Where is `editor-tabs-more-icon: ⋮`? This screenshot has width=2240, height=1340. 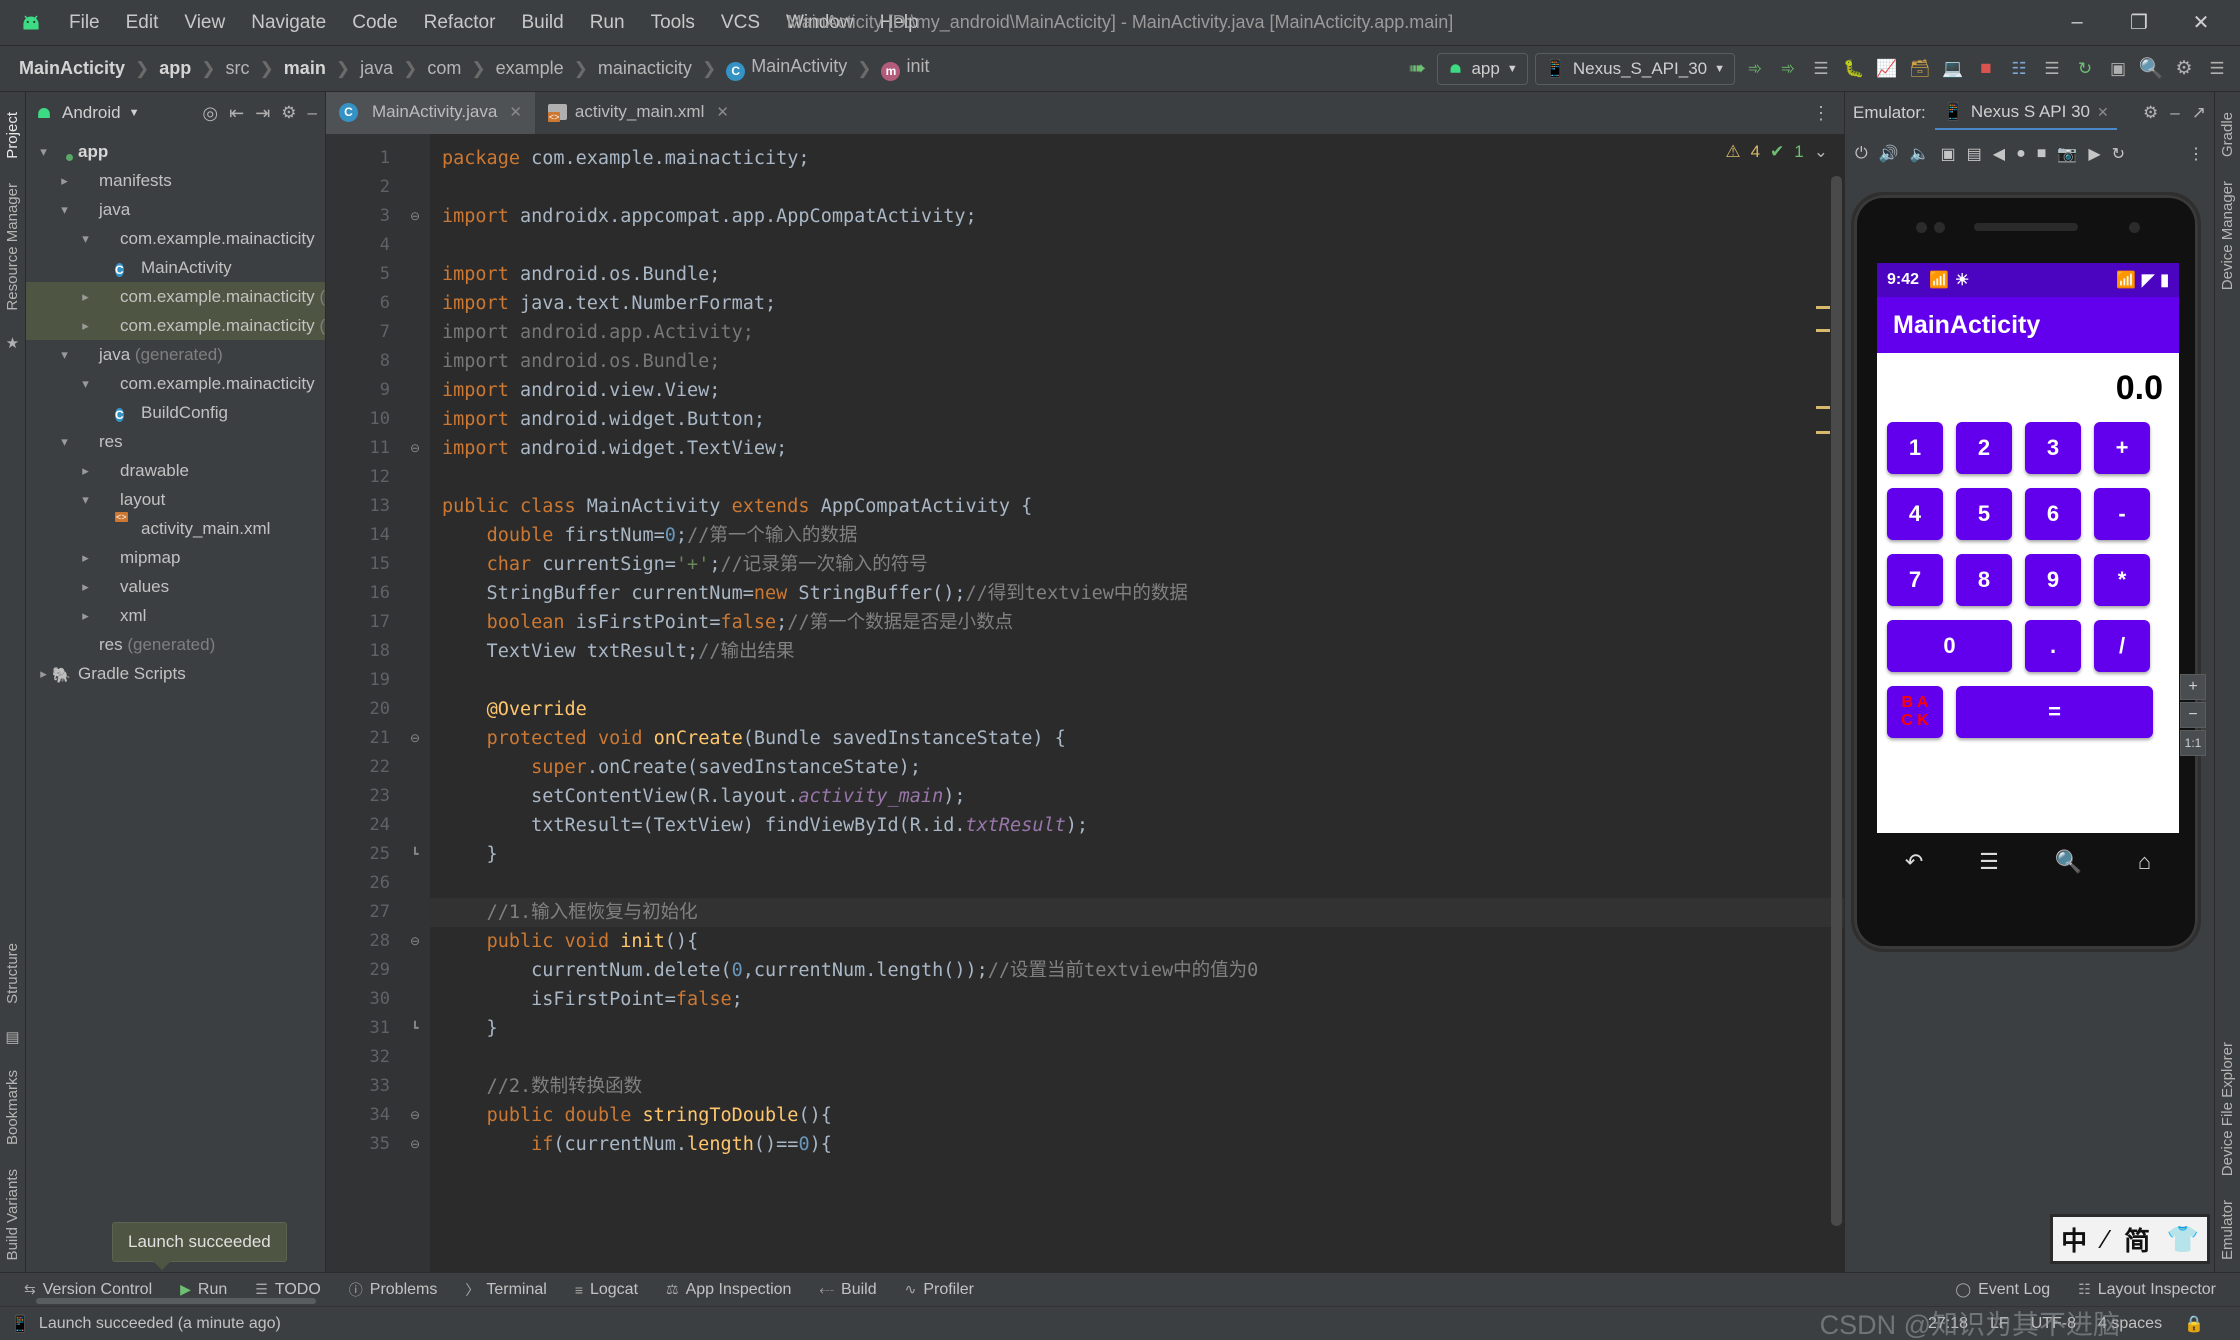 editor-tabs-more-icon: ⋮ is located at coordinates (1821, 113).